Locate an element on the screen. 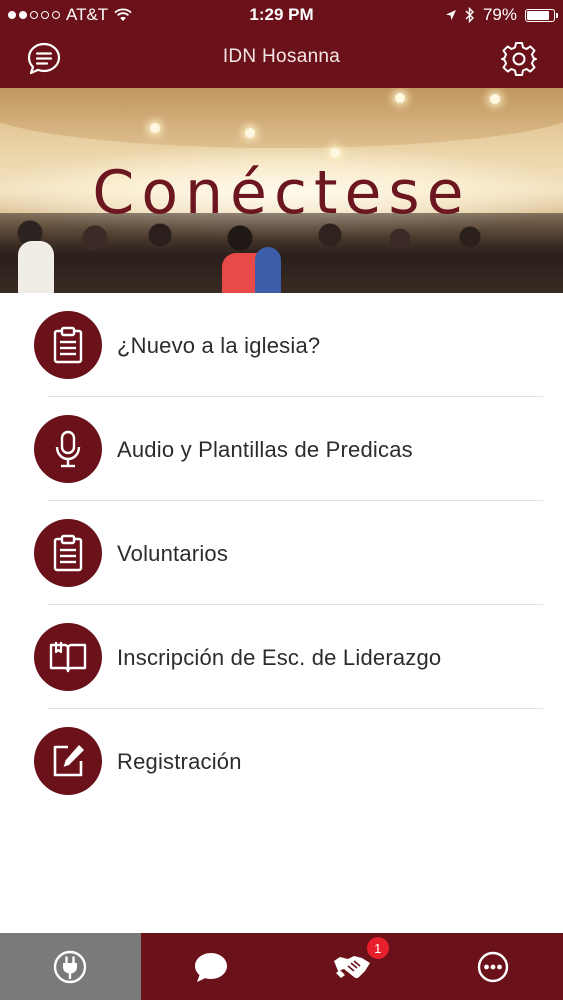  menu-item-voluntarios: Voluntarios is located at coordinates (281, 553).